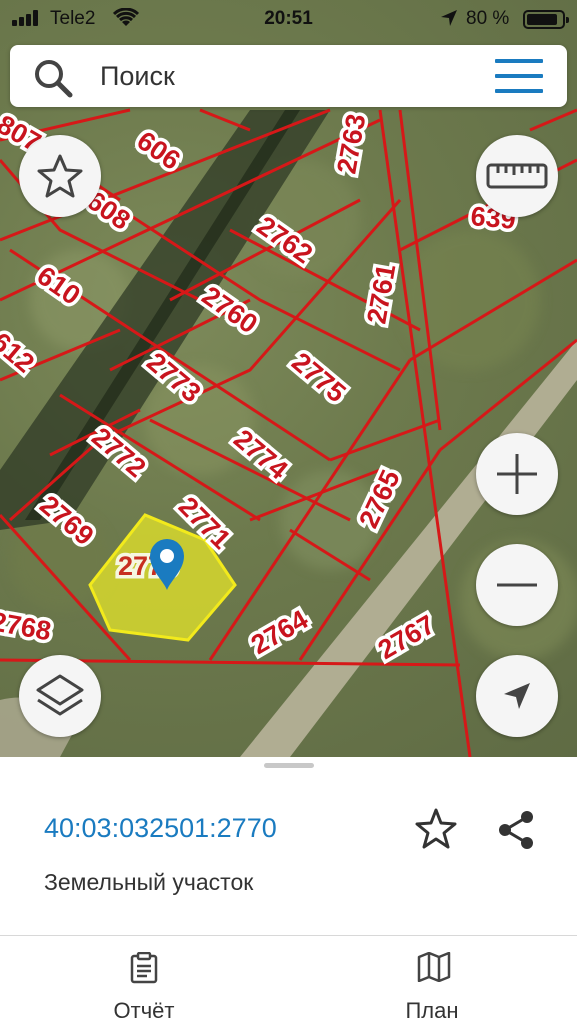 This screenshot has height=1024, width=577. What do you see at coordinates (149, 882) in the screenshot?
I see `object-type: Земельный участок` at bounding box center [149, 882].